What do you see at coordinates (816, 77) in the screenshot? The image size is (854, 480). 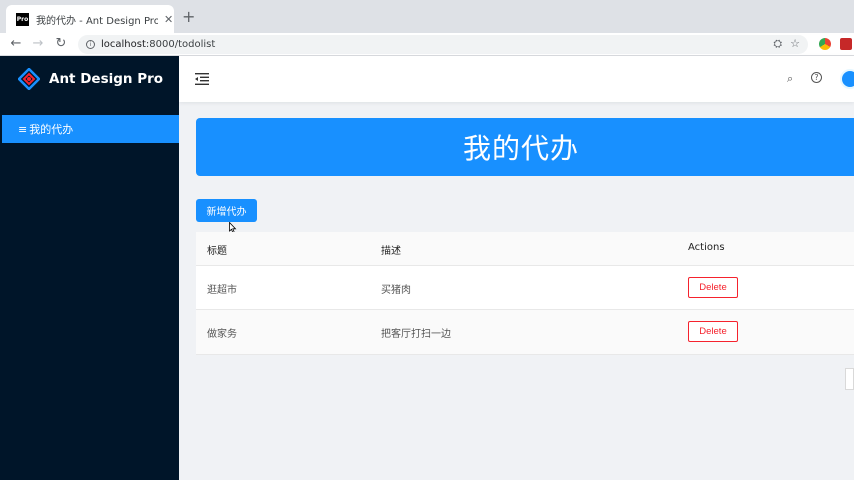 I see `help-icon: ?` at bounding box center [816, 77].